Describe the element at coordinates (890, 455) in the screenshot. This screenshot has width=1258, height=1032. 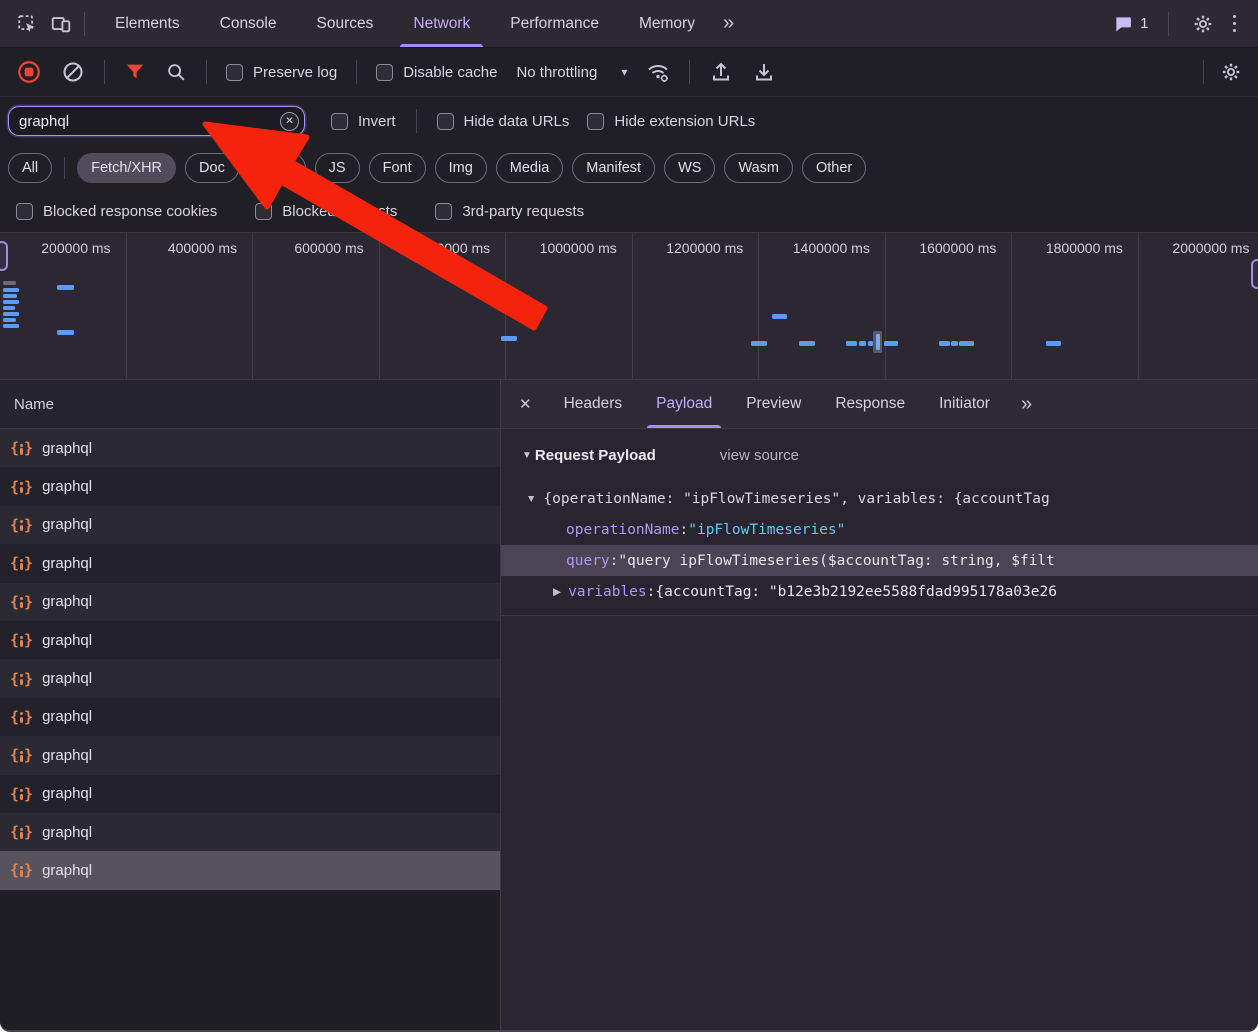
I see `request-payload-section-header: ▼ Request Payload view source` at that location.